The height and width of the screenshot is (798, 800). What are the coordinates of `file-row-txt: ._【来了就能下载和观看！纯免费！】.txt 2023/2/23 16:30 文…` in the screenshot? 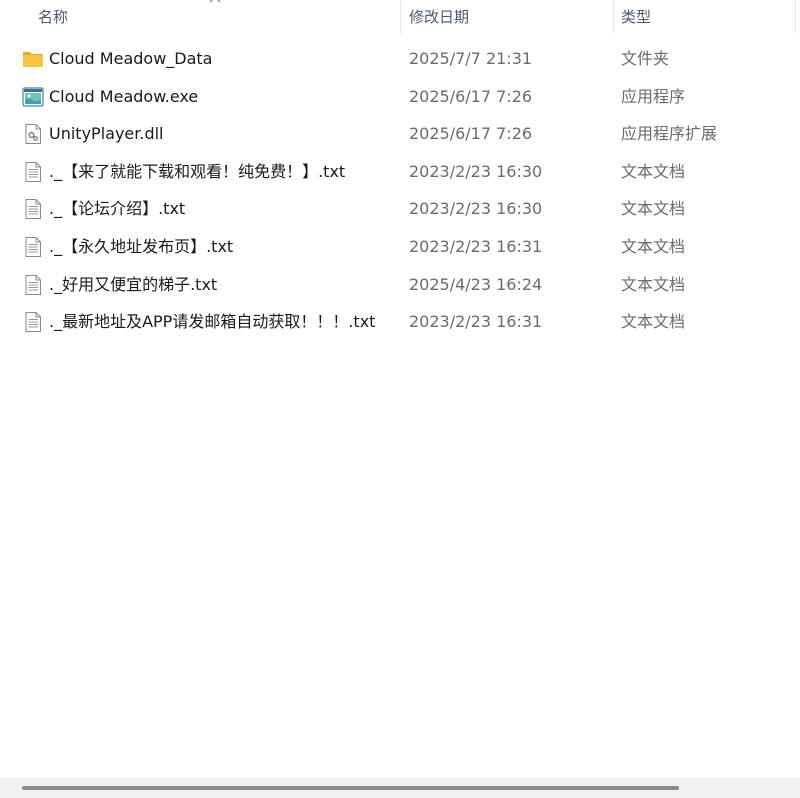 It's located at (400, 172).